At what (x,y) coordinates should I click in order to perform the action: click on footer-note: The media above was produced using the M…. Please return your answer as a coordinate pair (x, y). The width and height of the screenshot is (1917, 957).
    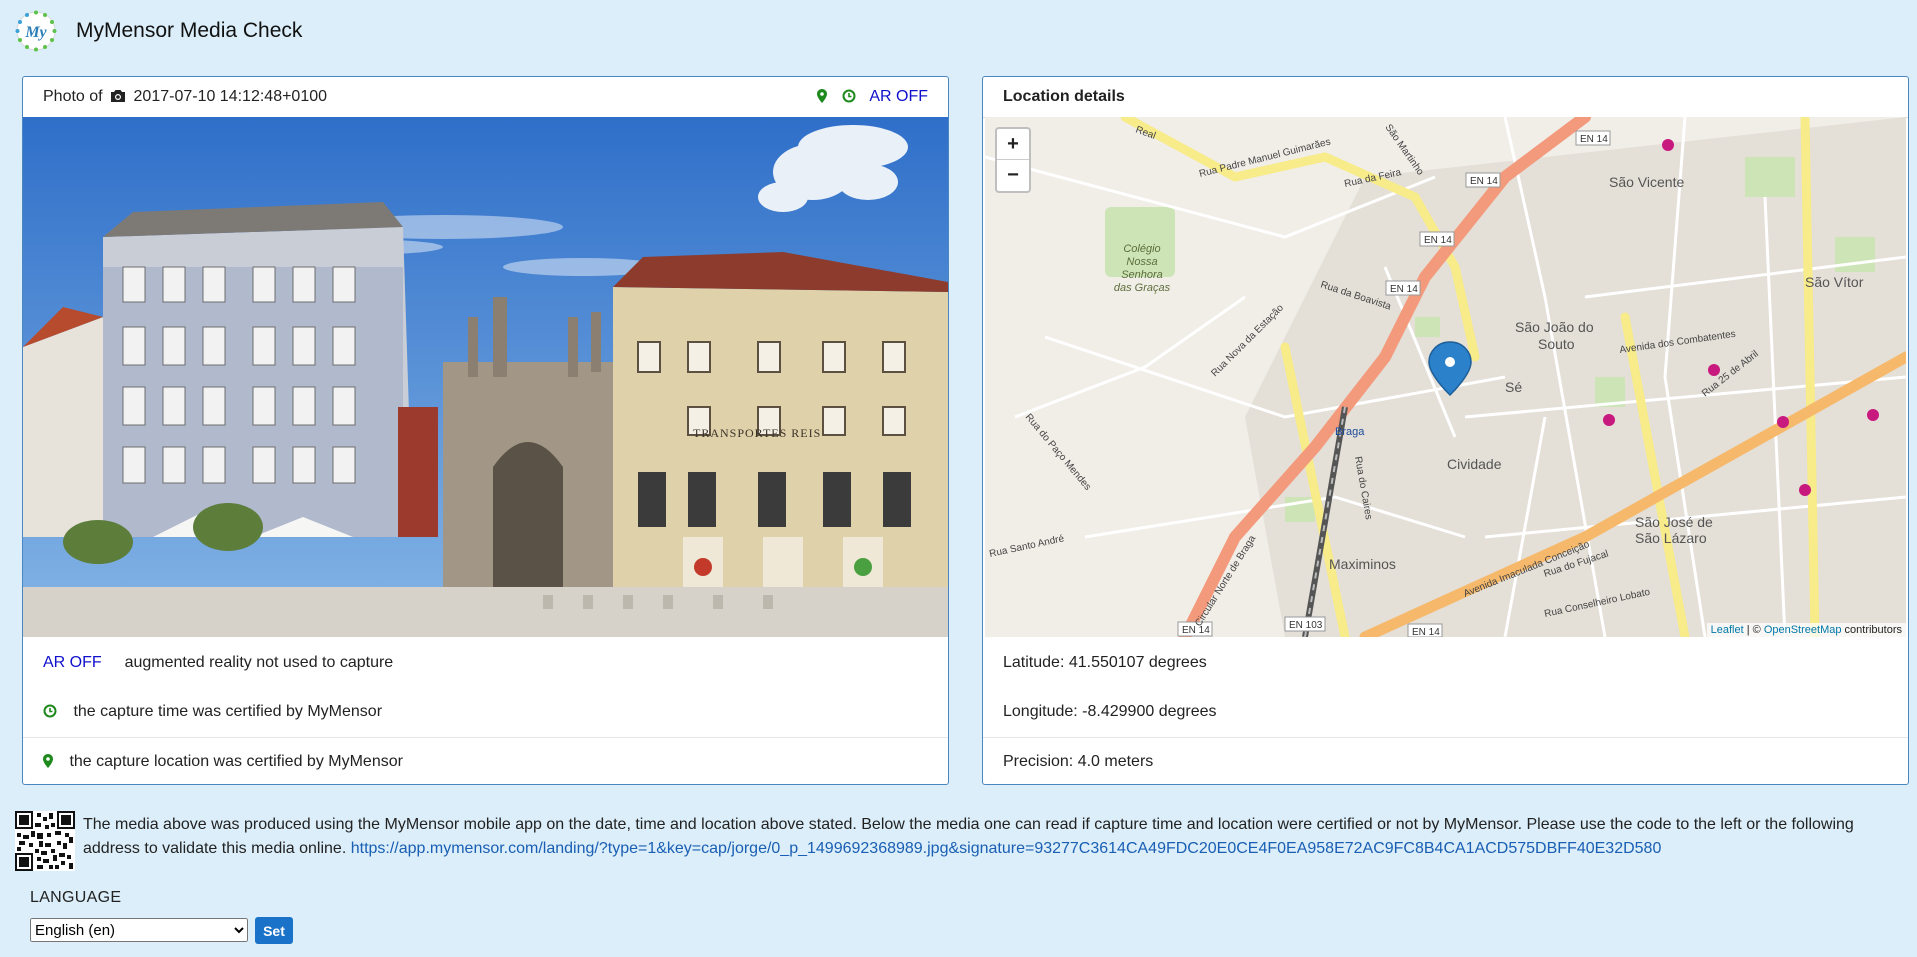
    Looking at the image, I should click on (988, 837).